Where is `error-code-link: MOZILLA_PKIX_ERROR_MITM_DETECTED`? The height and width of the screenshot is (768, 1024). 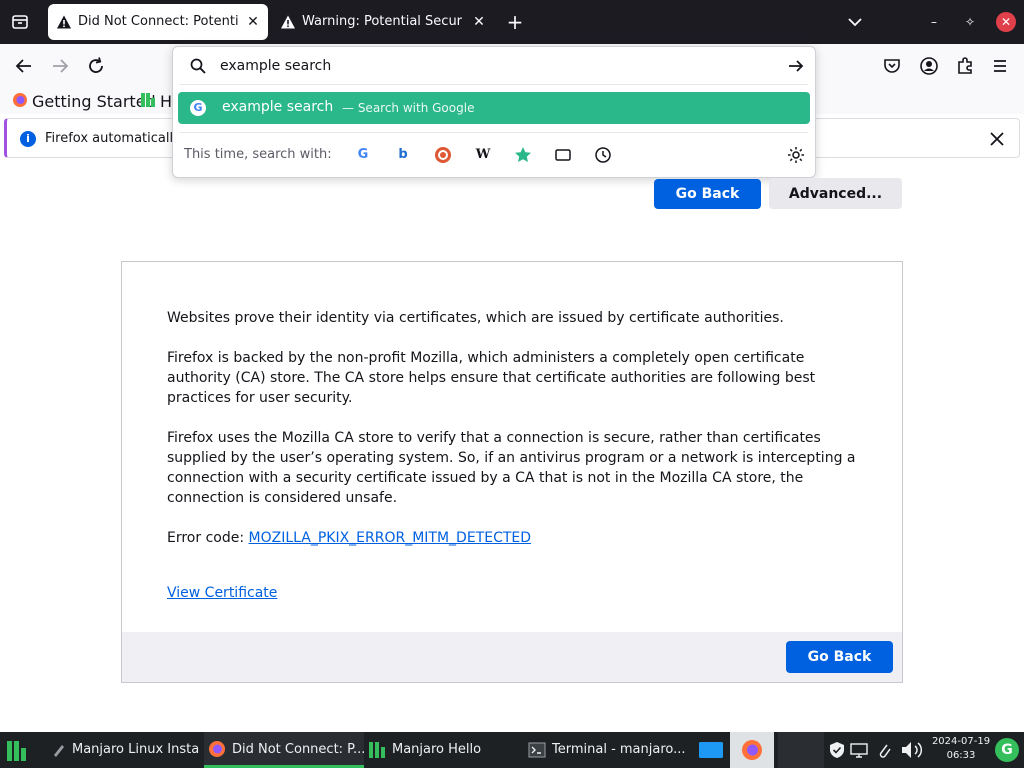
error-code-link: MOZILLA_PKIX_ERROR_MITM_DETECTED is located at coordinates (390, 538).